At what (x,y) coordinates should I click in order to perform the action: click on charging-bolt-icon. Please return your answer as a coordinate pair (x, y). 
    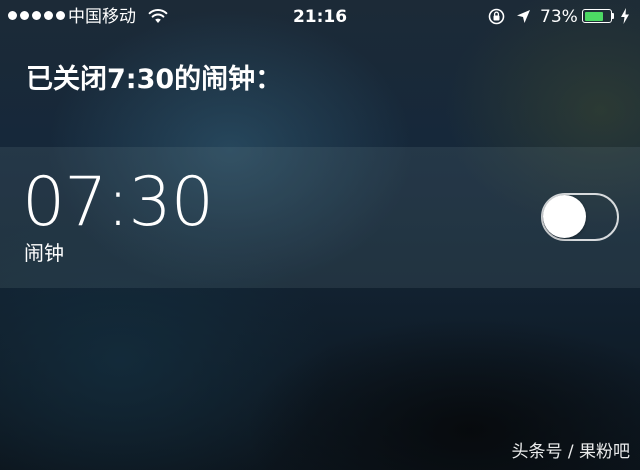
    Looking at the image, I should click on (625, 16).